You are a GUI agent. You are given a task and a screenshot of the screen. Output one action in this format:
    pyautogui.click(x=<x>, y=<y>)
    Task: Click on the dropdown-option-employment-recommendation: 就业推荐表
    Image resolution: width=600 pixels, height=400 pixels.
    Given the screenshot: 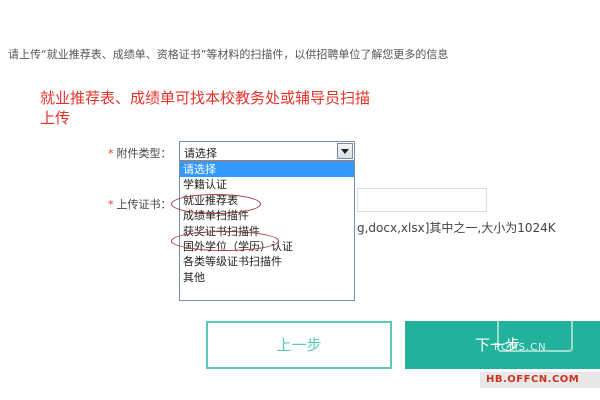 What is the action you would take?
    pyautogui.click(x=267, y=200)
    